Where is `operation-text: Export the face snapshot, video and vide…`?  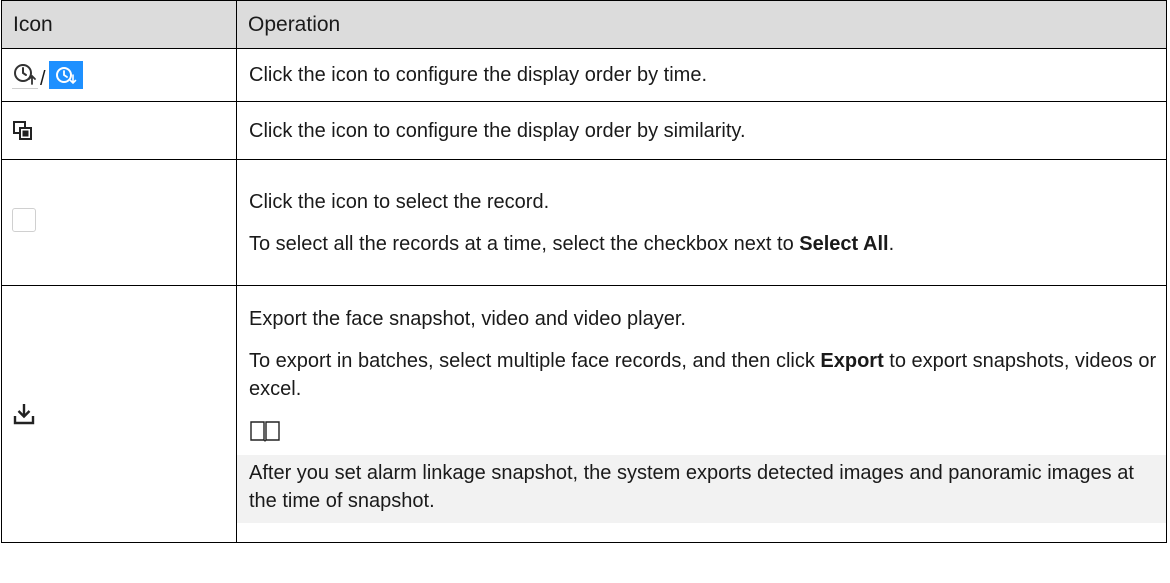 operation-text: Export the face snapshot, video and vide… is located at coordinates (467, 319).